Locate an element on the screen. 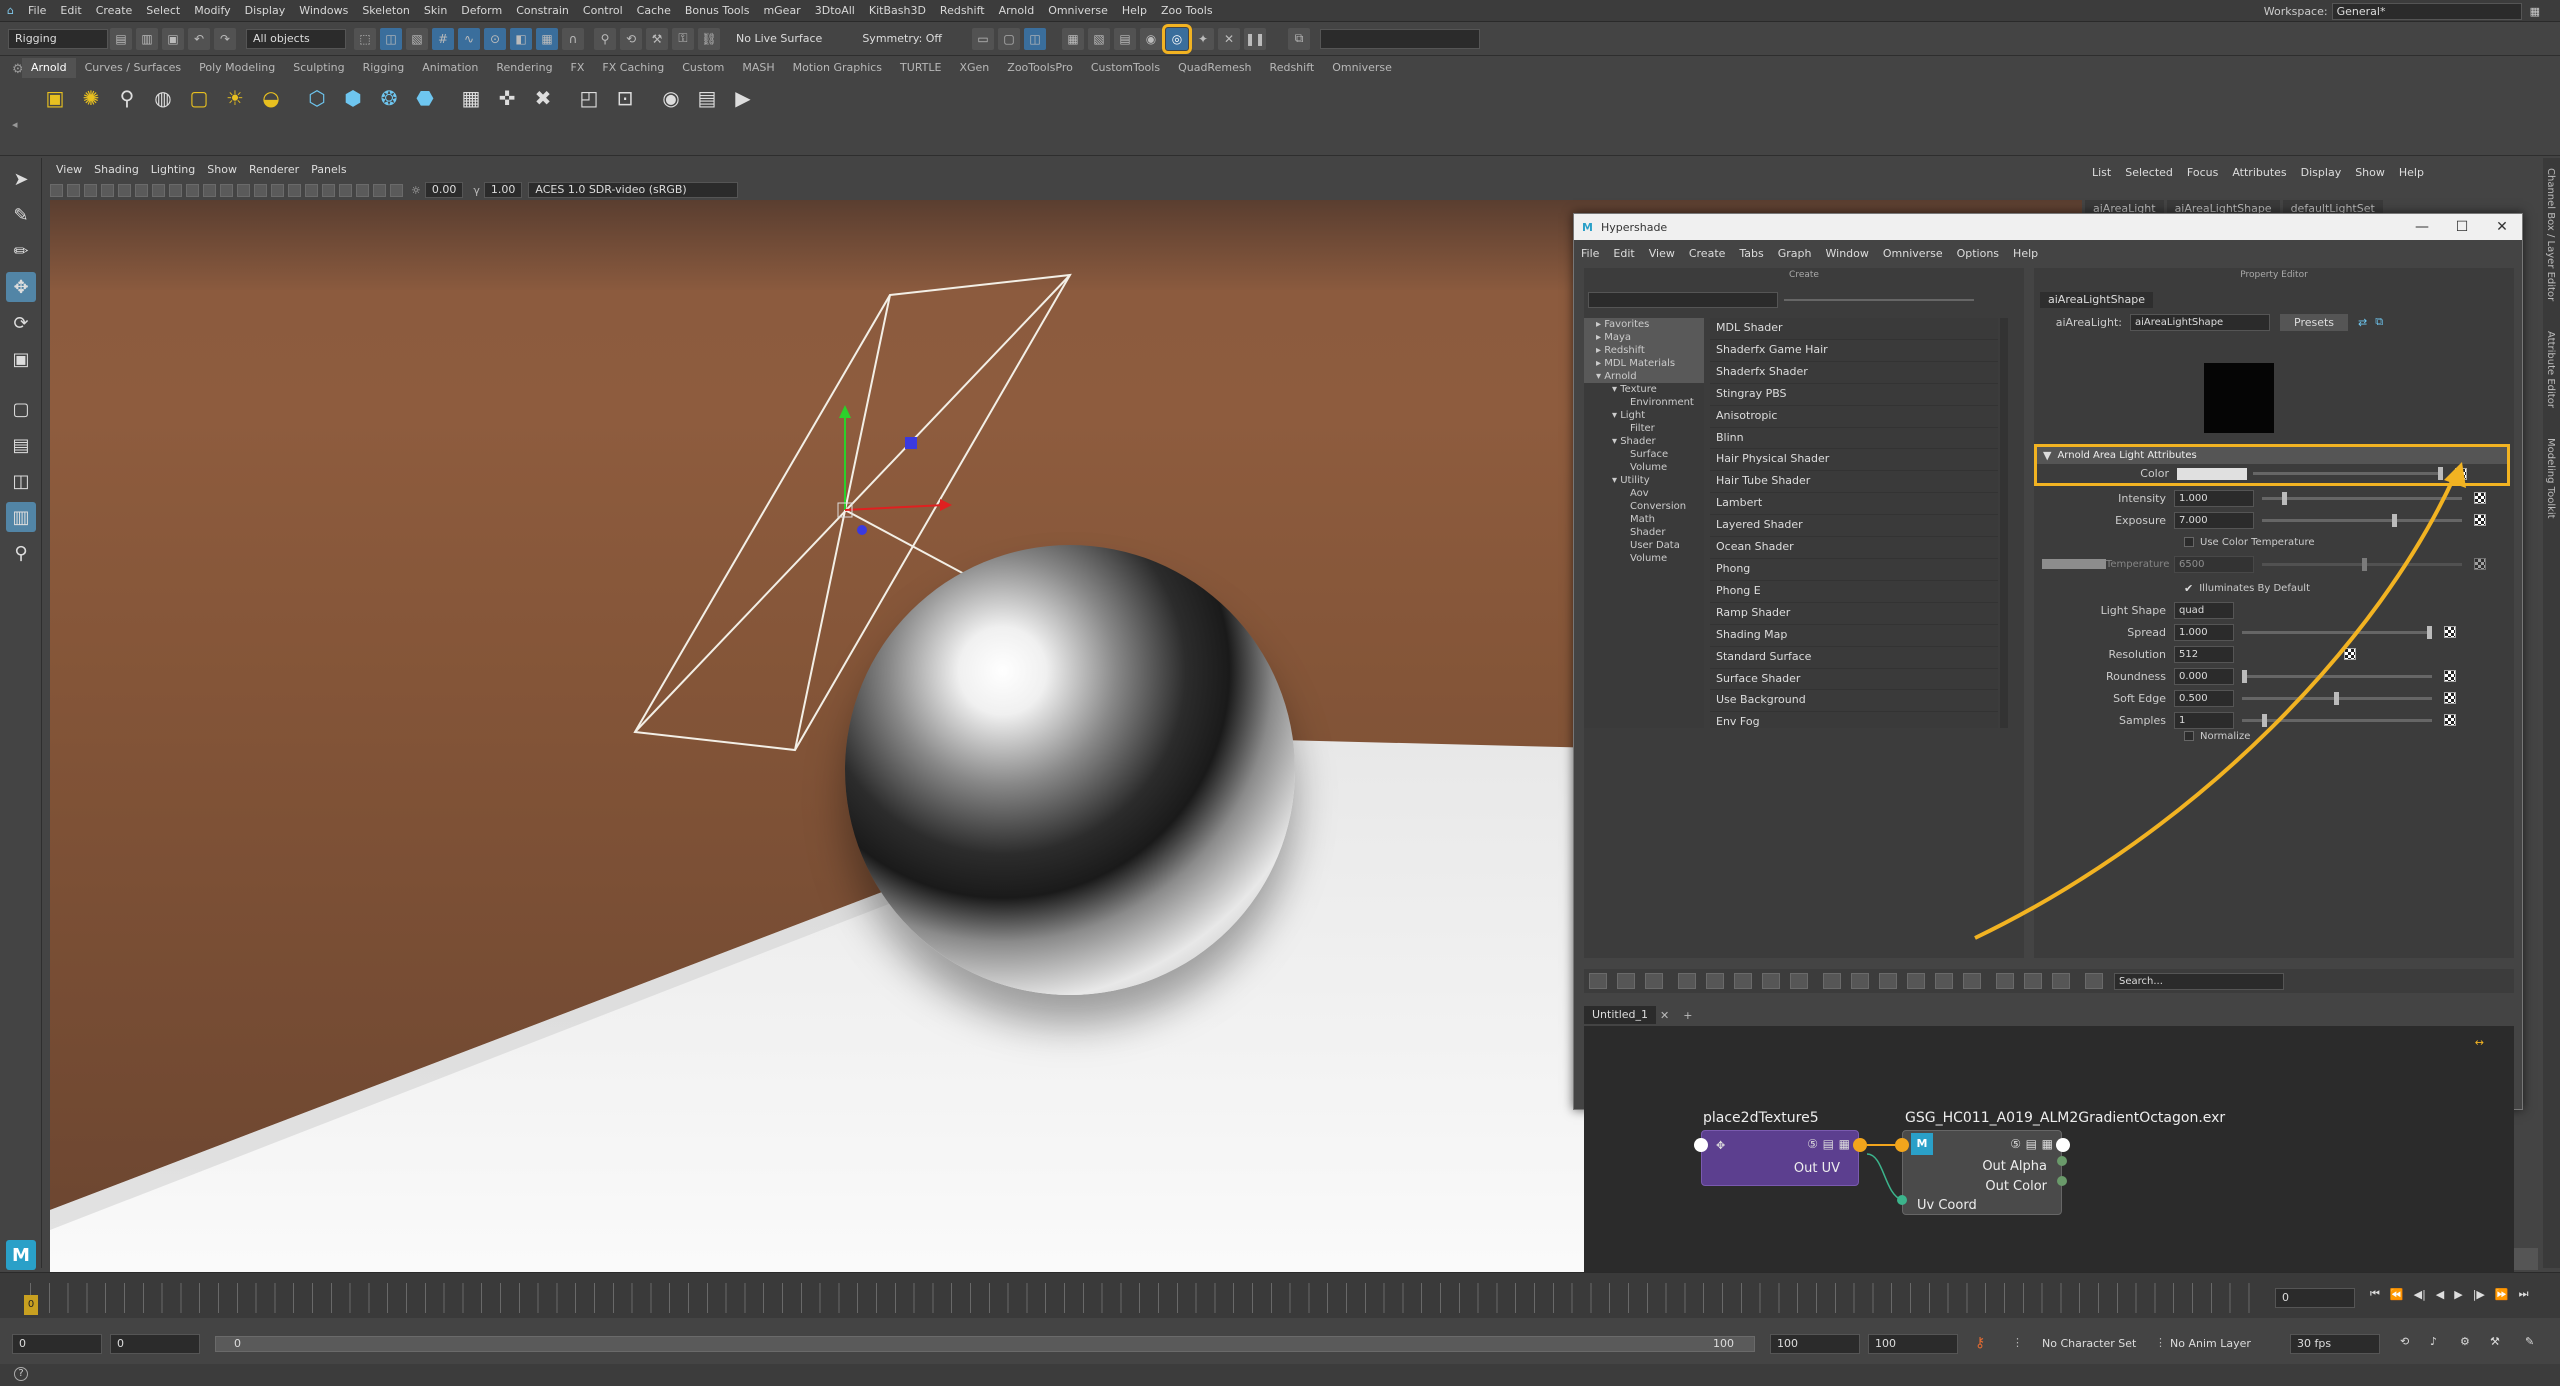 Image resolution: width=2560 pixels, height=1386 pixels. graph-tab: Untitled_1 is located at coordinates (1620, 1015).